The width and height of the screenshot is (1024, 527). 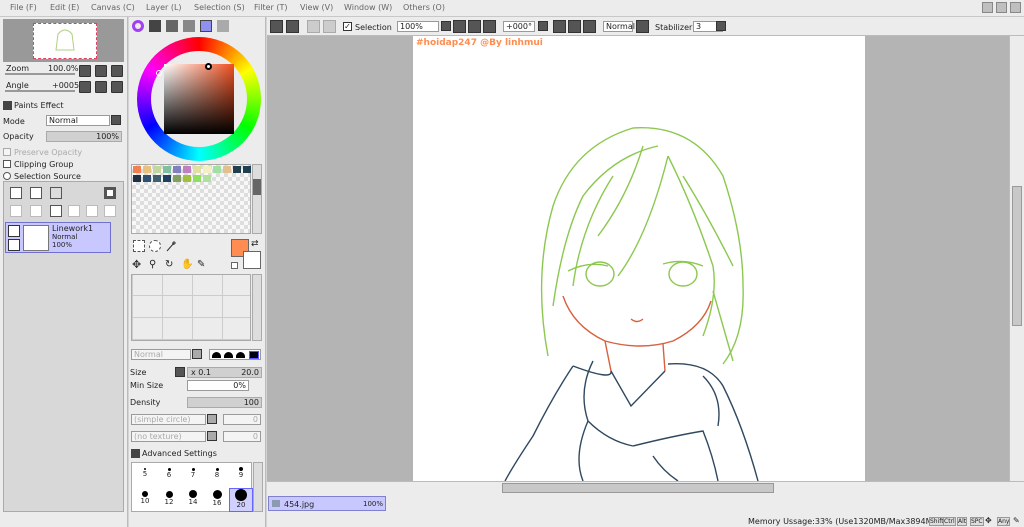 What do you see at coordinates (117, 87) in the screenshot?
I see `rotate-reset-button` at bounding box center [117, 87].